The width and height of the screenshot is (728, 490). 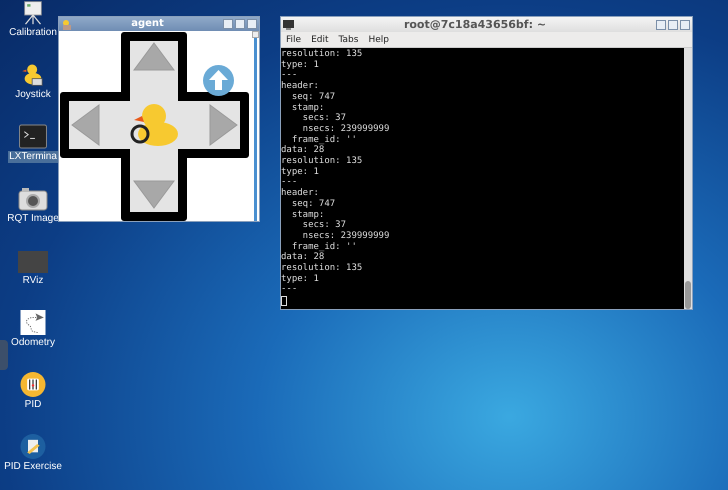 I want to click on desktop-icon-label: Joystick, so click(x=33, y=95).